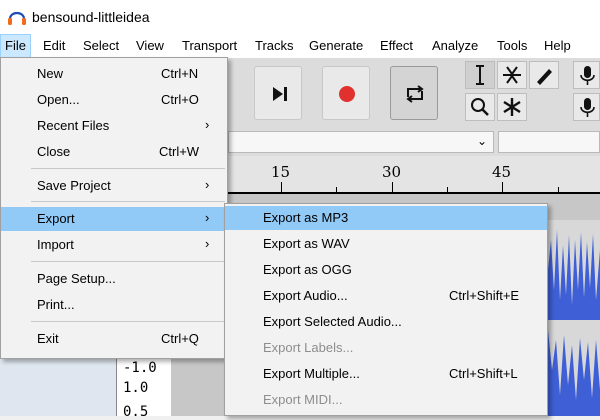 The width and height of the screenshot is (600, 420). Describe the element at coordinates (274, 46) in the screenshot. I see `menu-tracks: Tracks` at that location.